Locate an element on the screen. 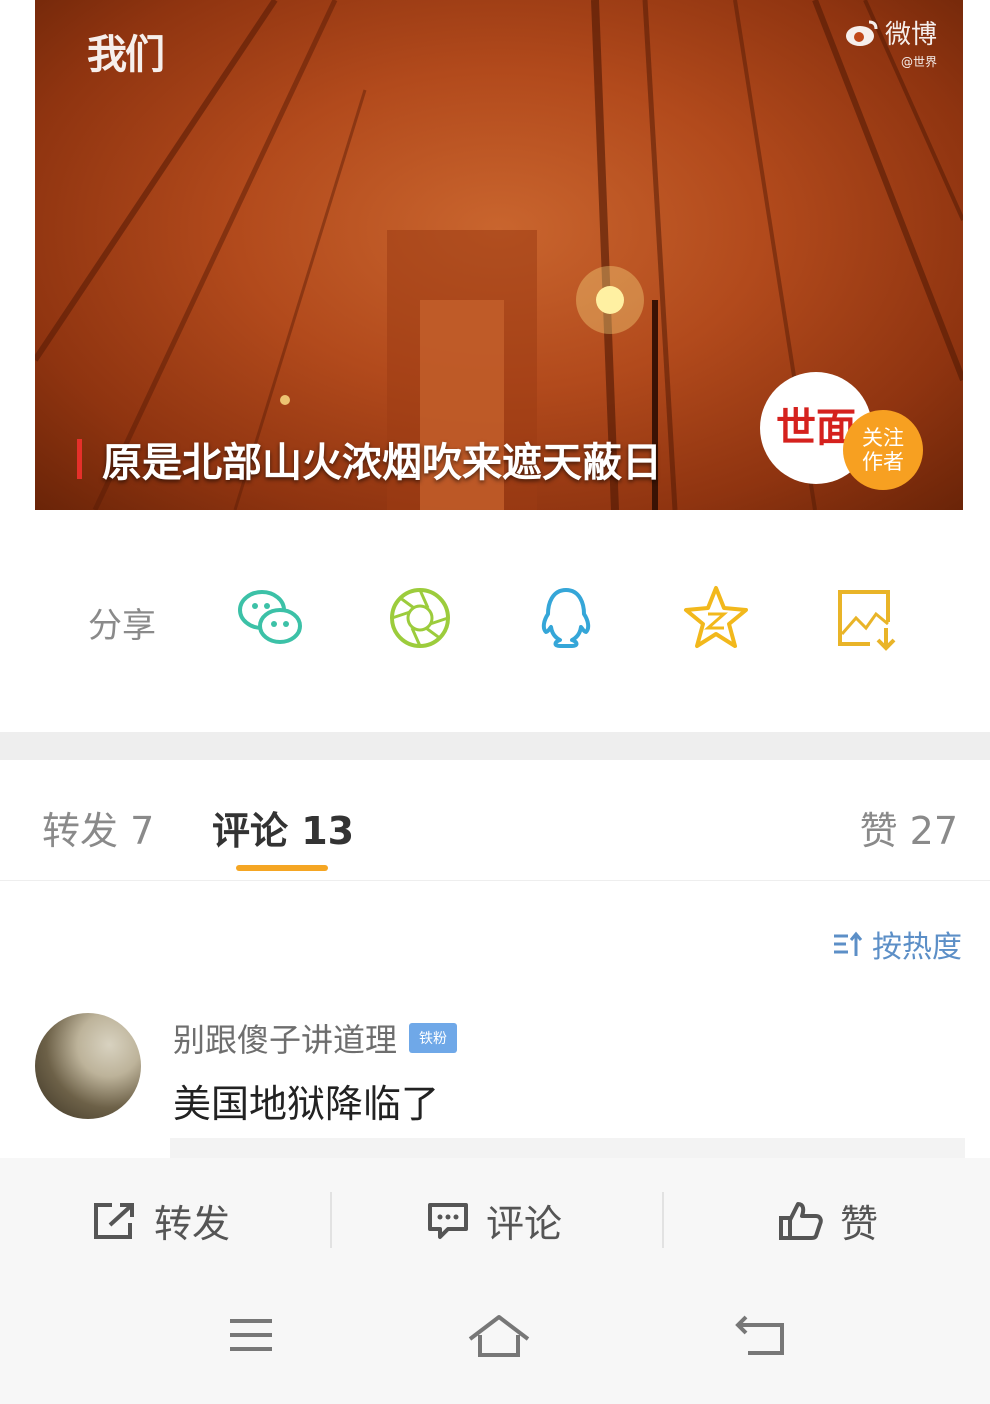 The width and height of the screenshot is (990, 1404). action-bar: 转发 评论 赞 is located at coordinates (495, 1220).